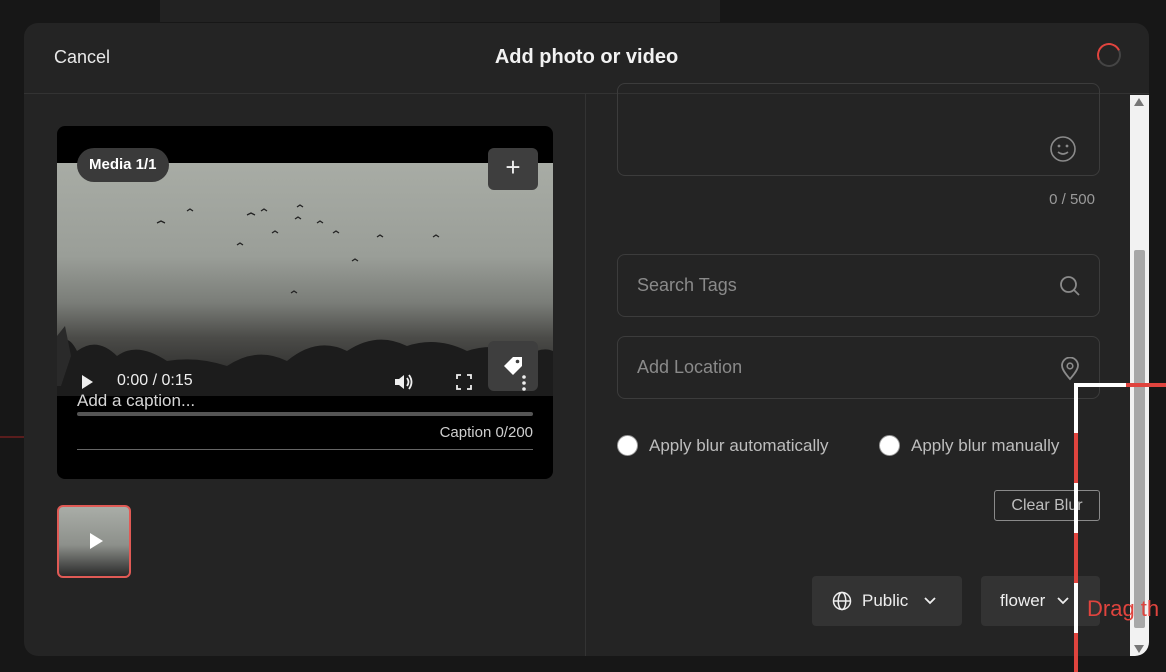  I want to click on description-field, so click(858, 129).